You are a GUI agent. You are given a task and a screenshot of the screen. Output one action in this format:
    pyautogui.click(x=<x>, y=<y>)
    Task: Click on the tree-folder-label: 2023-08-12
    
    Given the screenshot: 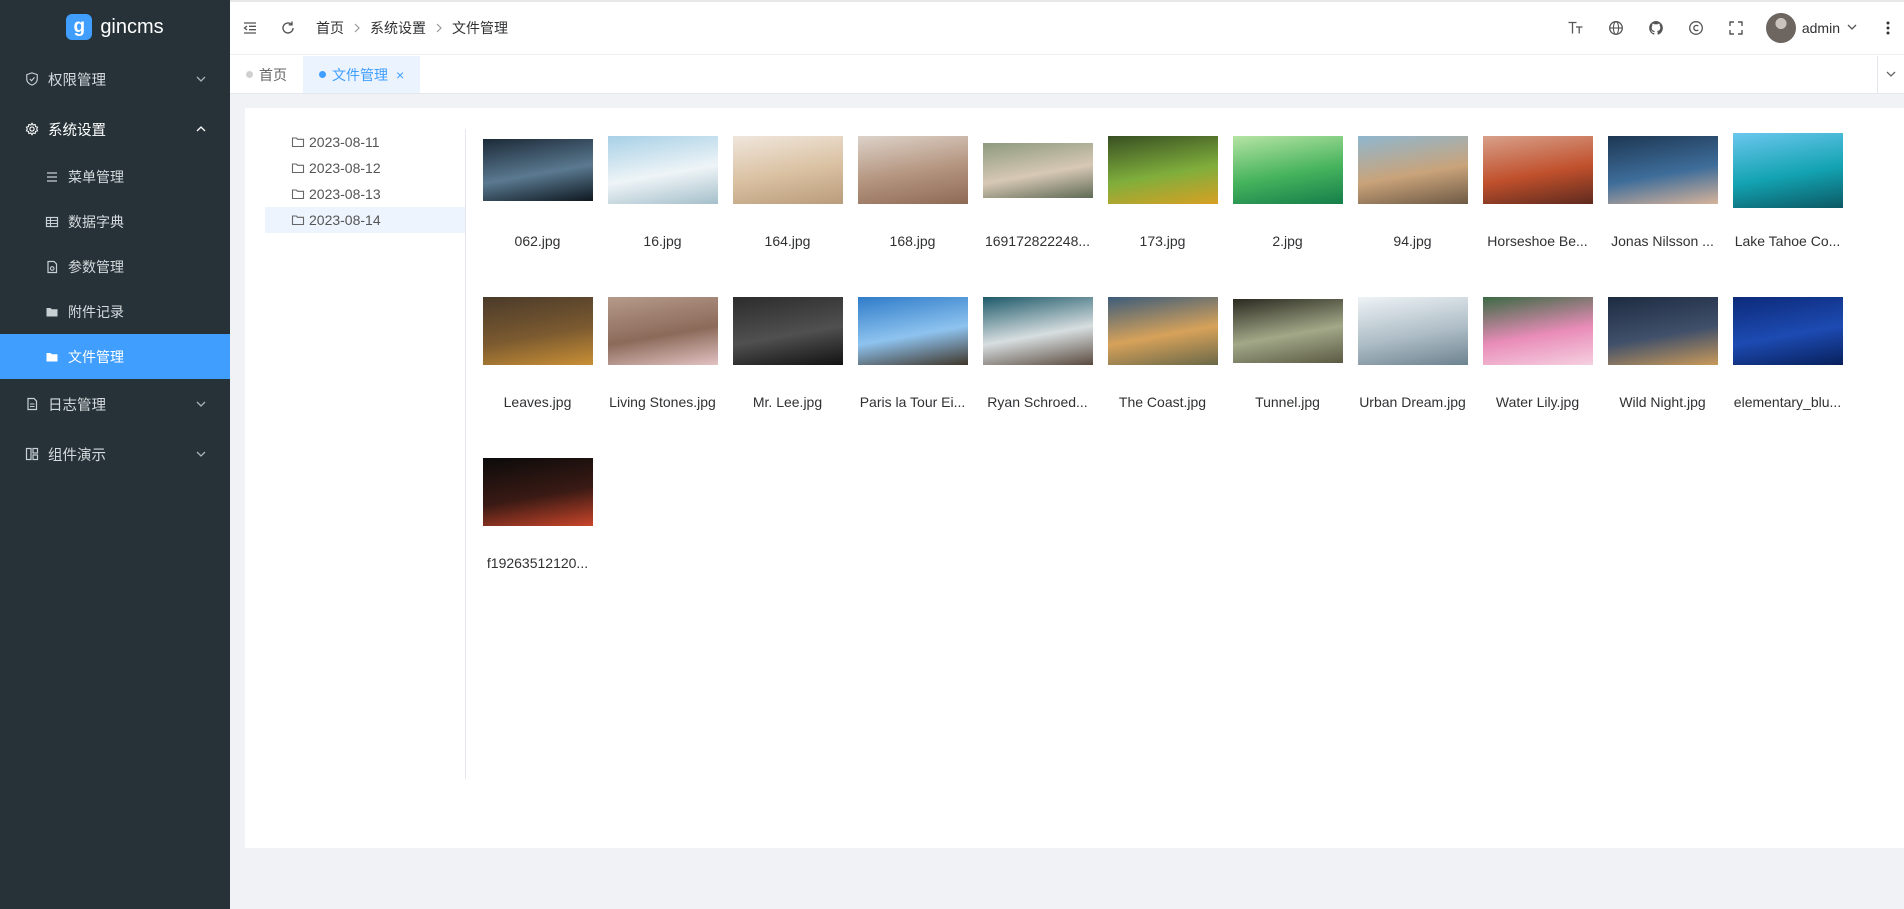 What is the action you would take?
    pyautogui.click(x=345, y=168)
    